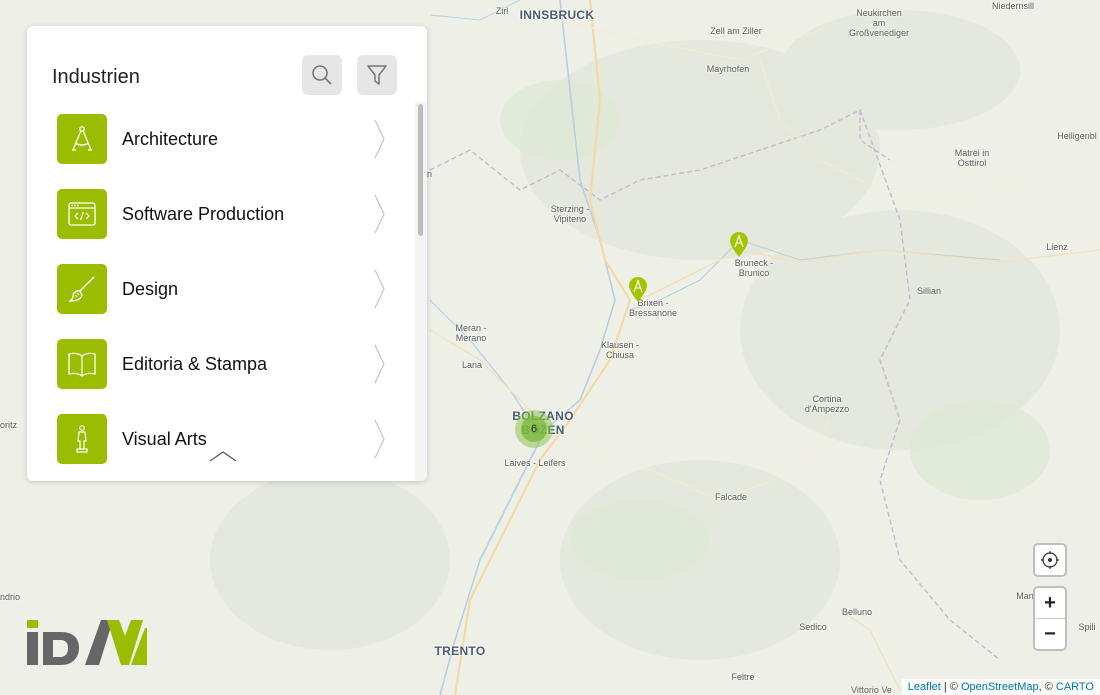 The height and width of the screenshot is (695, 1100). Describe the element at coordinates (731, 497) in the screenshot. I see `place-falcade: Falcade` at that location.